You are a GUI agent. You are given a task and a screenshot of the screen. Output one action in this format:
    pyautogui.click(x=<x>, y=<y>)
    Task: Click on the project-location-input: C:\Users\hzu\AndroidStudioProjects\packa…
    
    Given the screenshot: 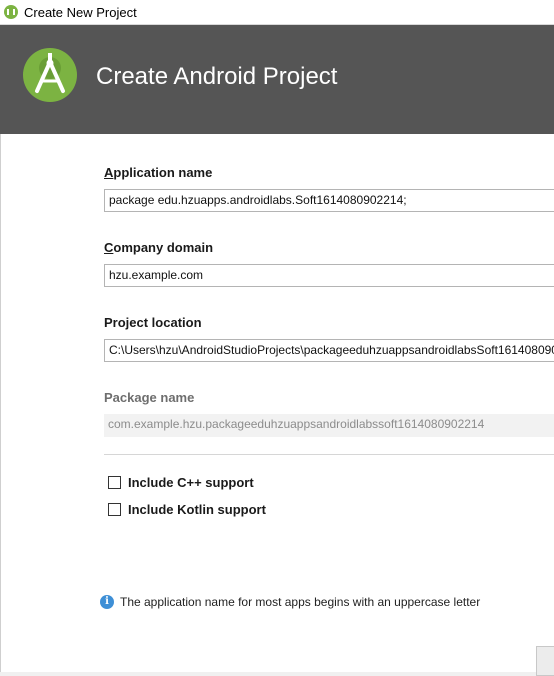 What is the action you would take?
    pyautogui.click(x=329, y=350)
    